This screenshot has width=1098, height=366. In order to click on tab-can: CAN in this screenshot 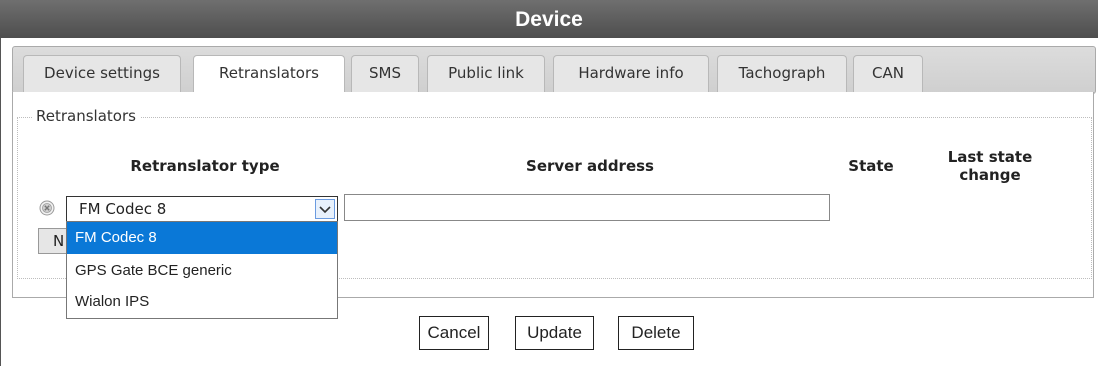, I will do `click(888, 73)`.